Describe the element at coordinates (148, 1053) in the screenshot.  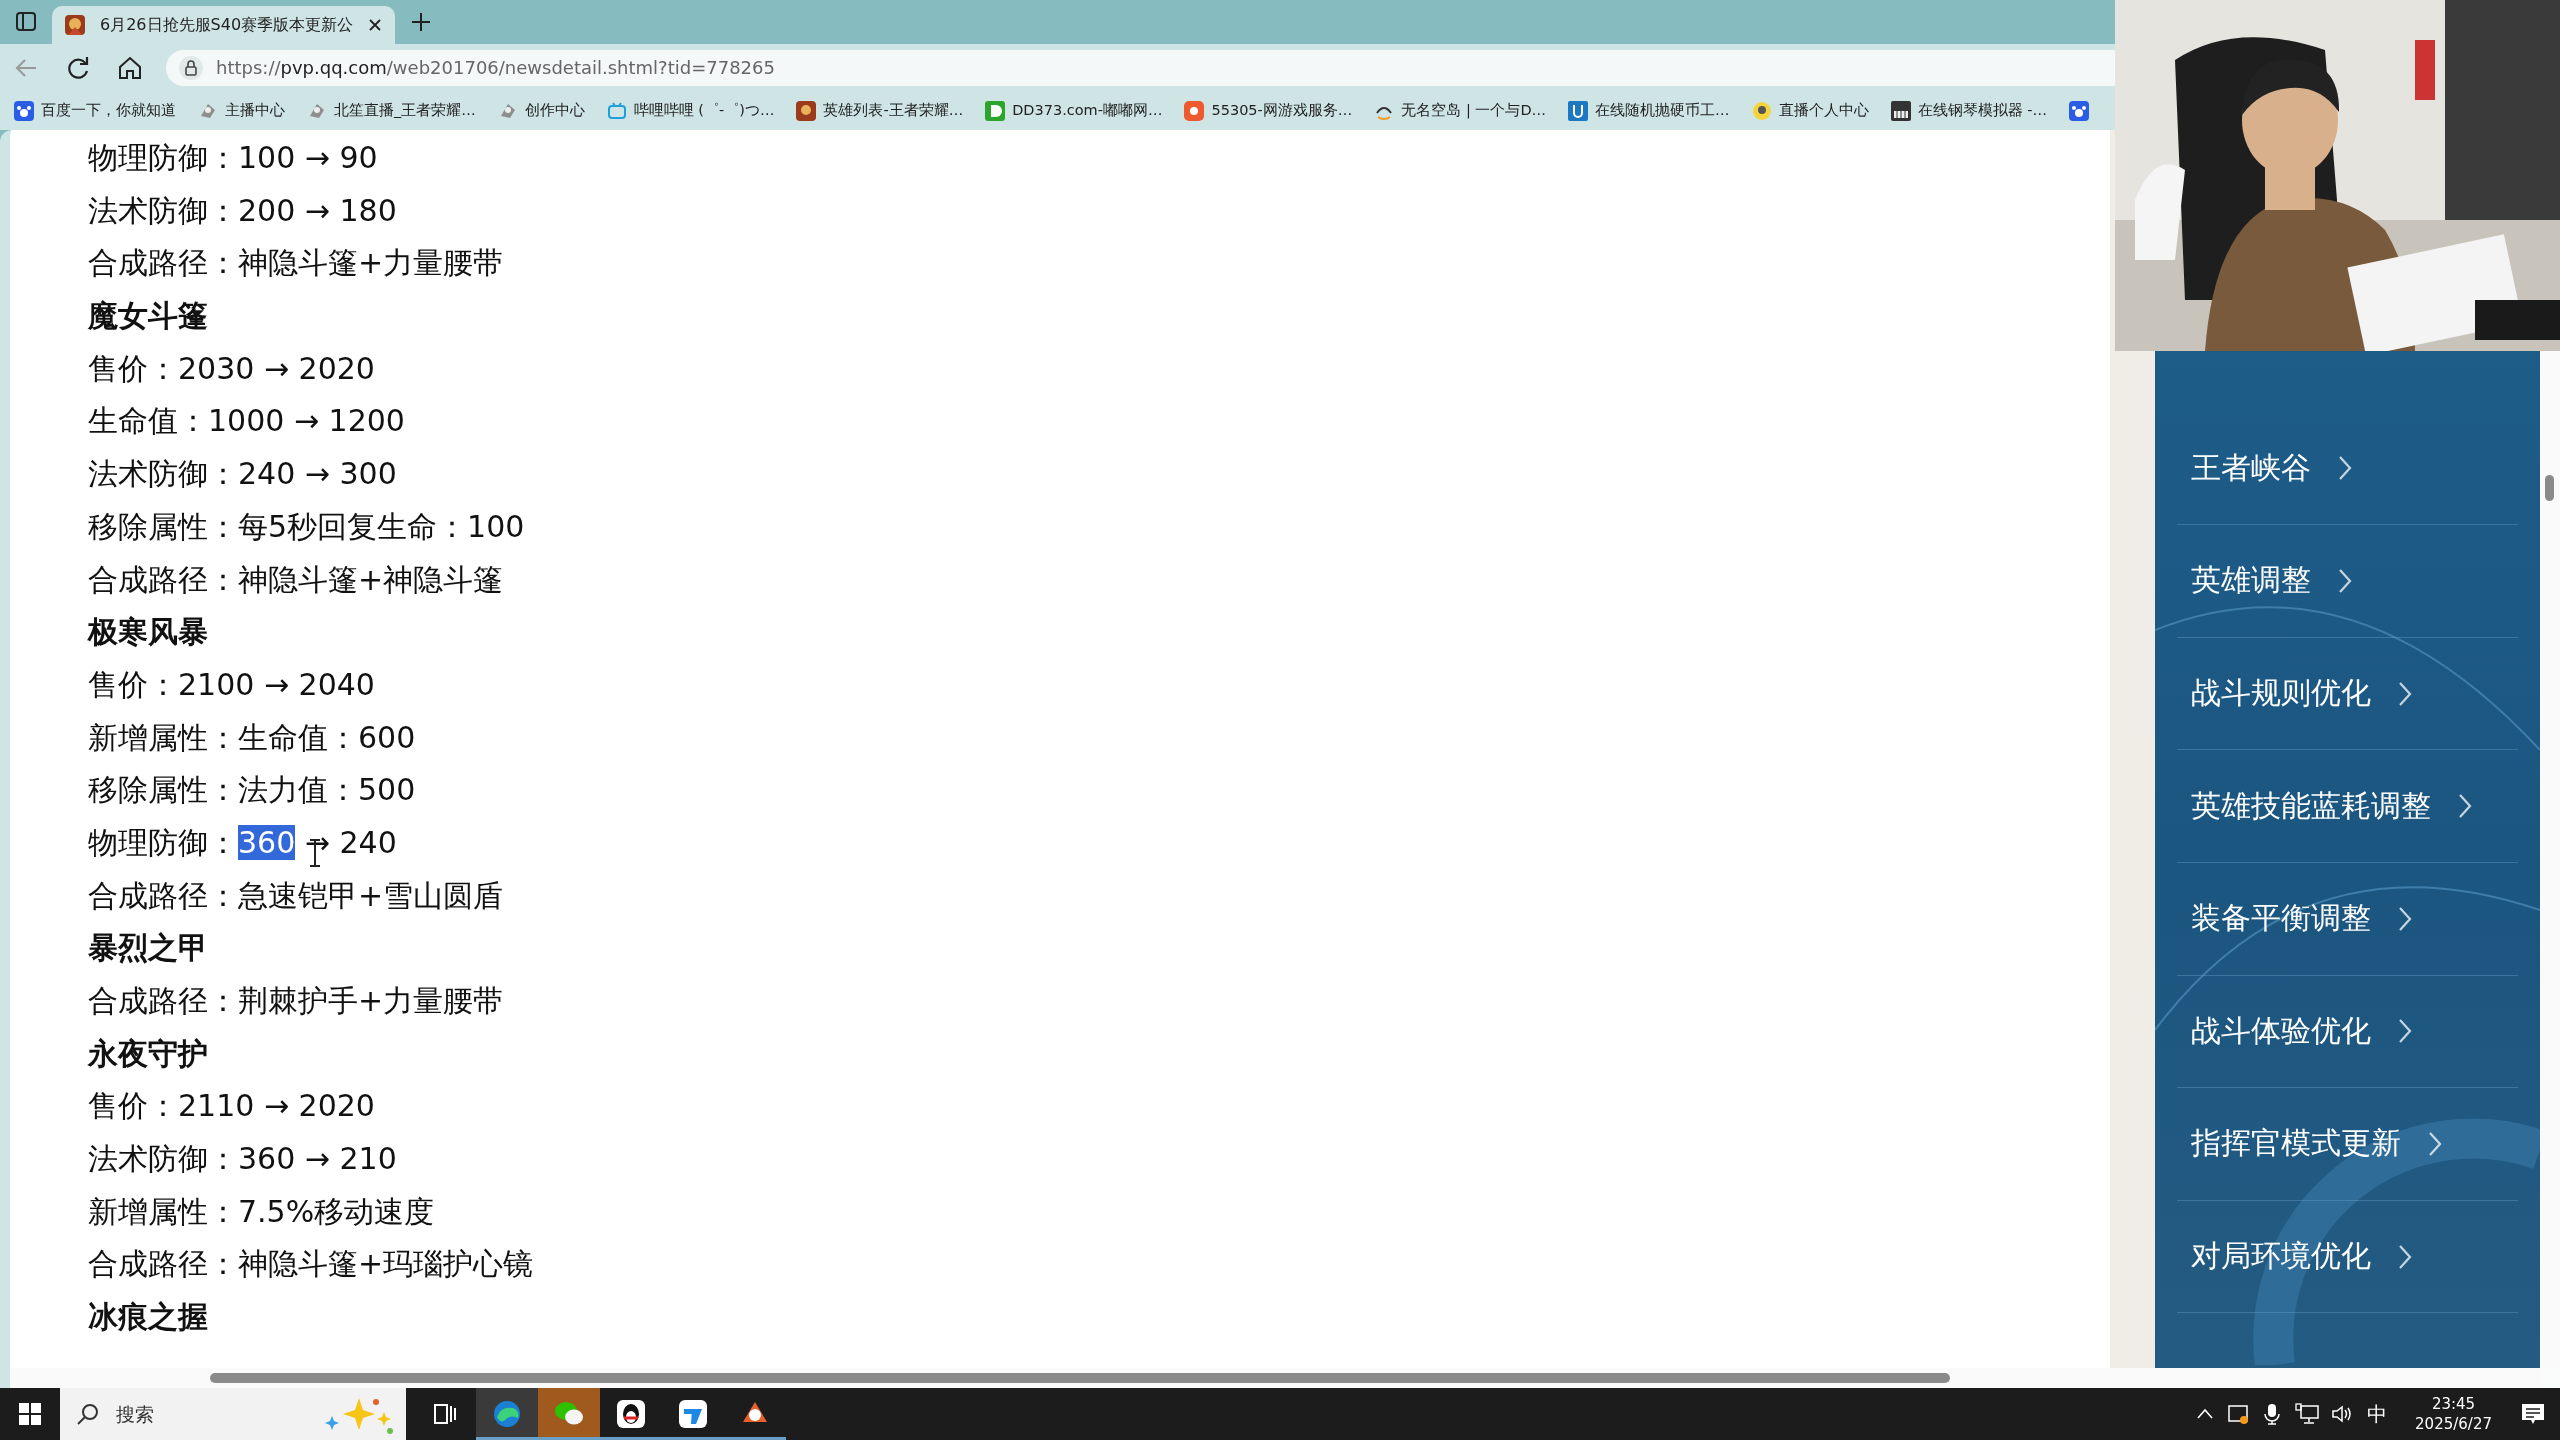
I see `item-heading: 永夜守护` at that location.